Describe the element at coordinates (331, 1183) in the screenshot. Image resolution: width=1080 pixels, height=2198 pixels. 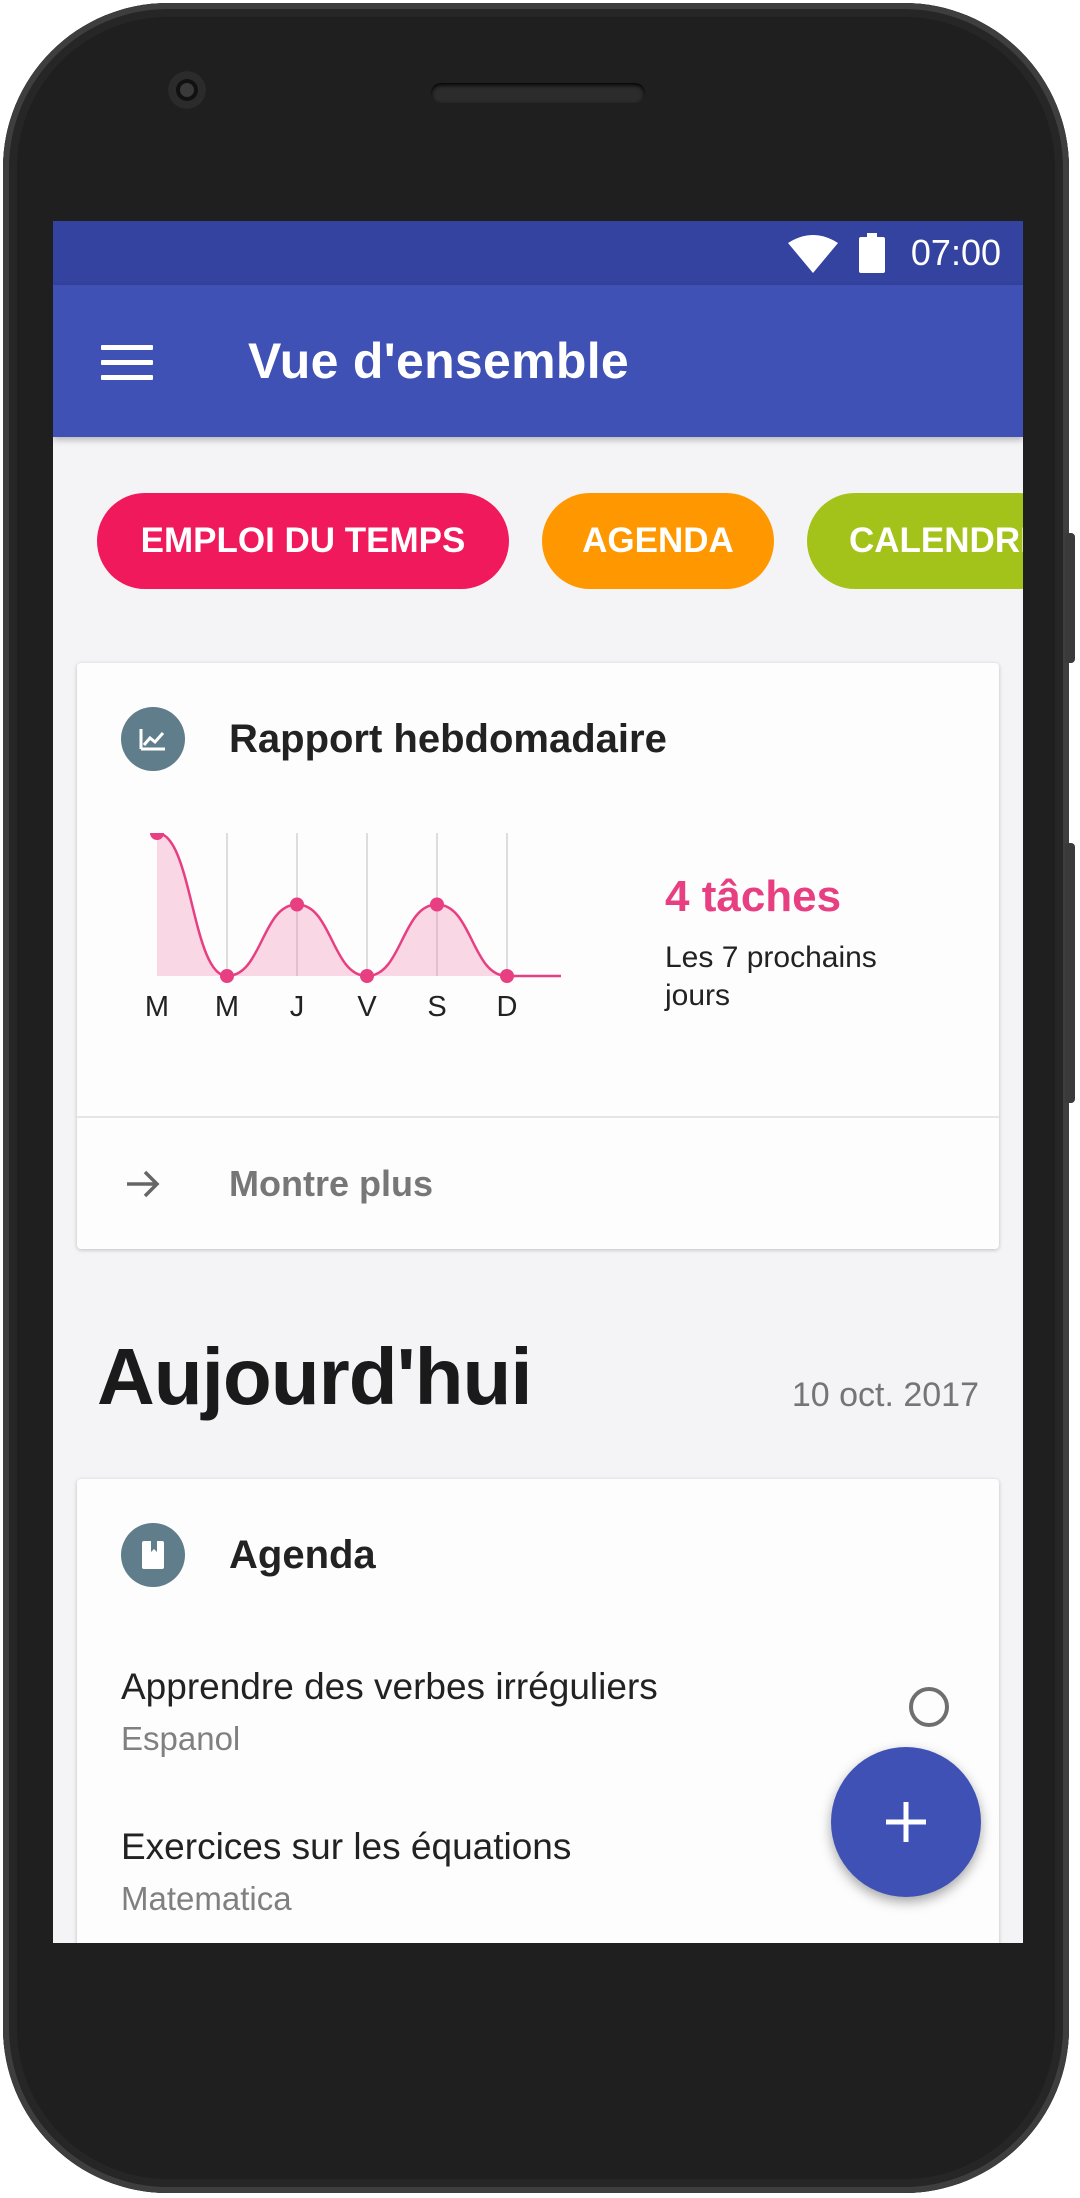
I see `show-more-label: Montre plus` at that location.